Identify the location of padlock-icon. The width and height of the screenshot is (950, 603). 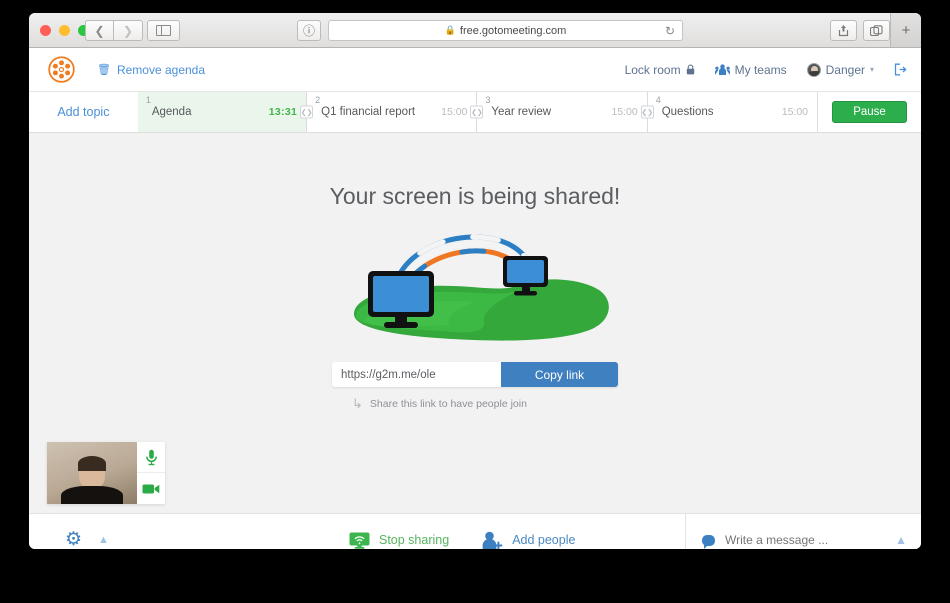
(690, 69).